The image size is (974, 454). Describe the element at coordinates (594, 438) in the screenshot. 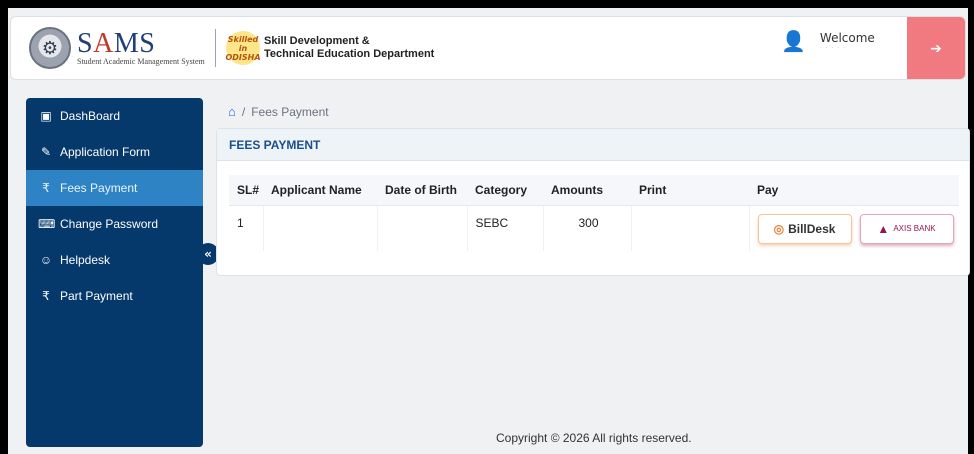

I see `footer-copyright: Copyright © 2026 All rights reserved.` at that location.